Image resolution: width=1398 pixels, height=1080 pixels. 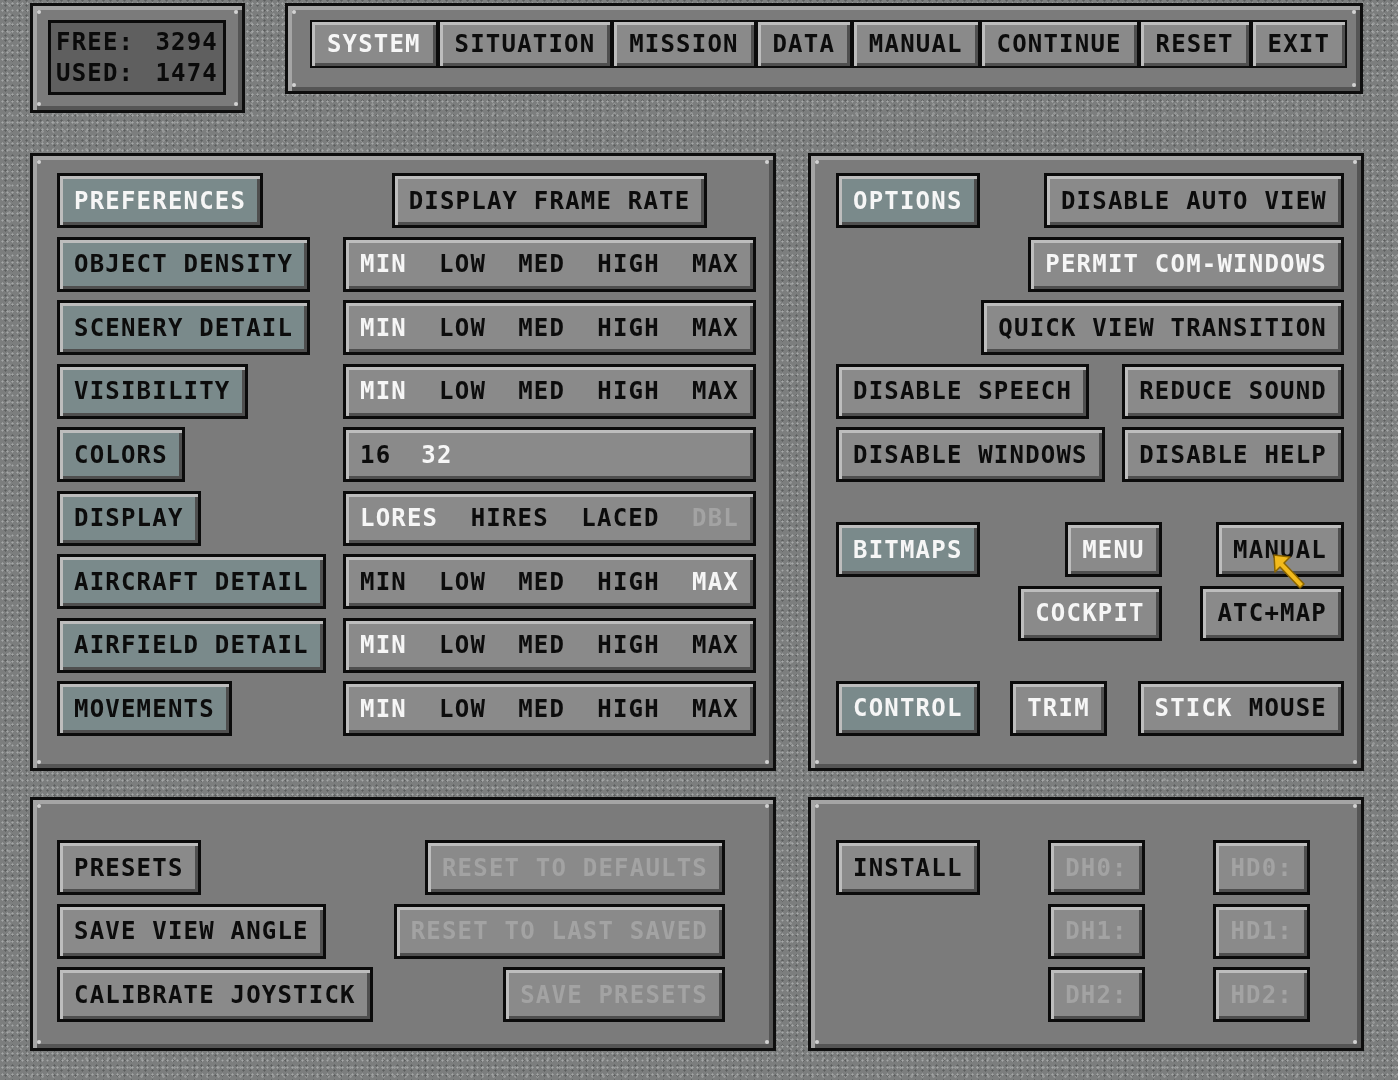 I want to click on toggle-button: COCKPIT, so click(x=1090, y=613).